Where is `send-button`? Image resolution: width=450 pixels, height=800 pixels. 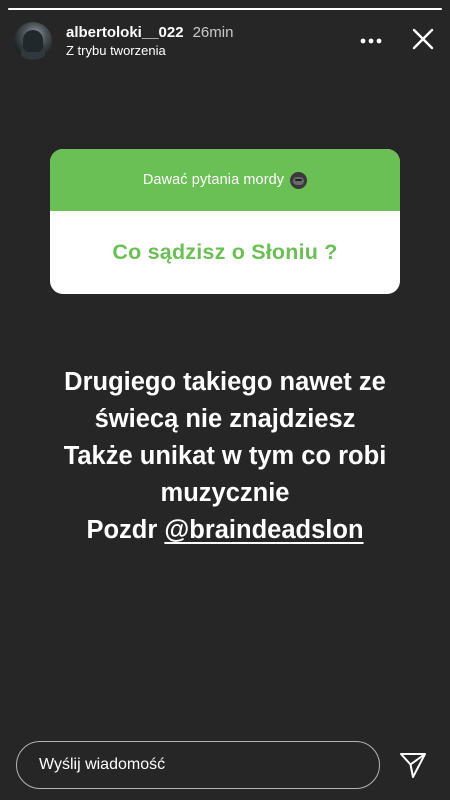 send-button is located at coordinates (413, 765).